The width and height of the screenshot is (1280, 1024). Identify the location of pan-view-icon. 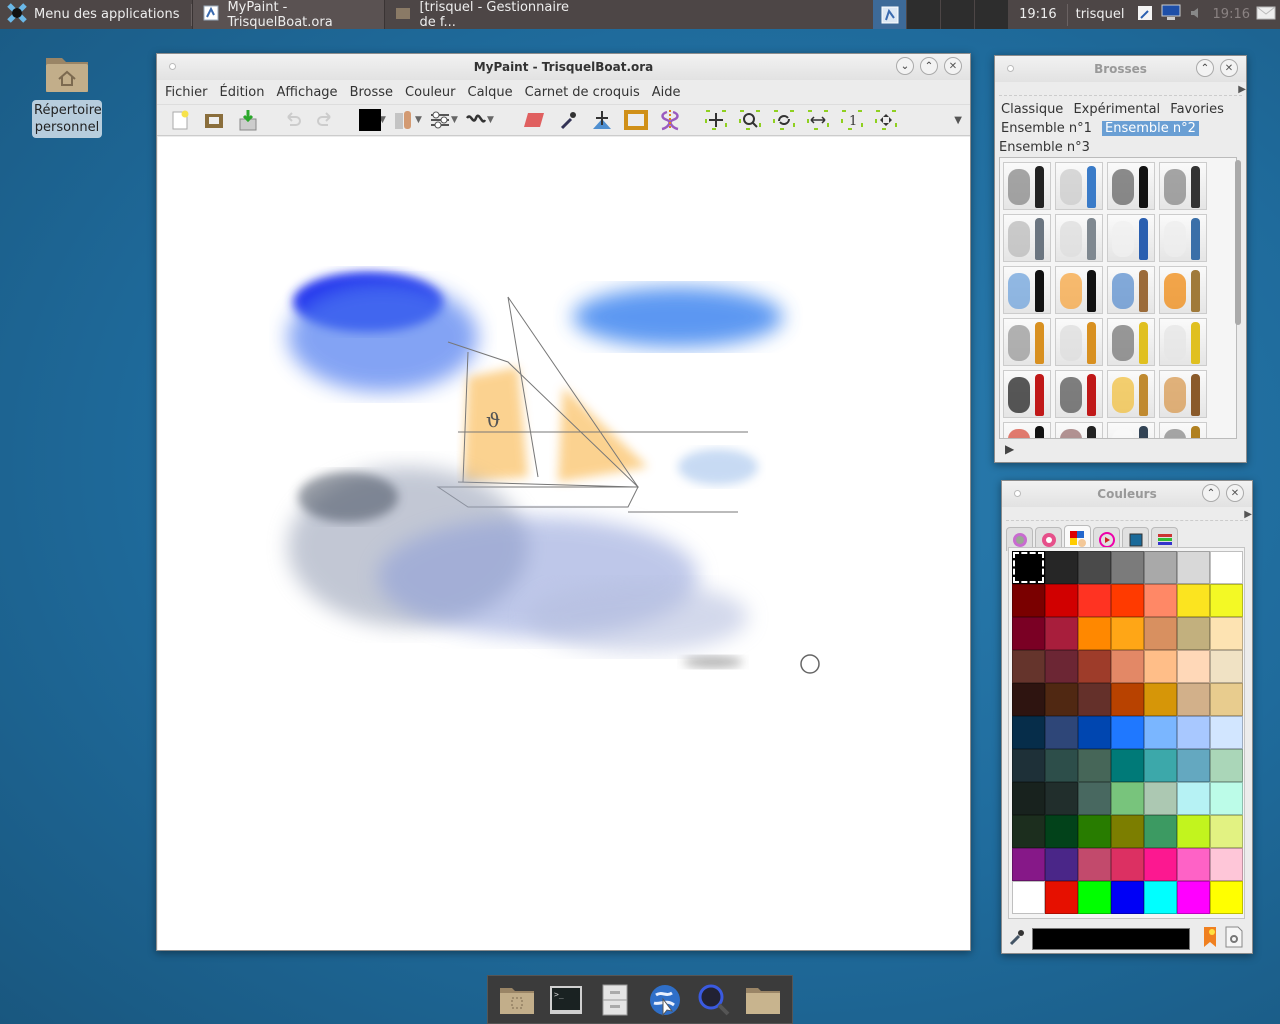
(716, 120).